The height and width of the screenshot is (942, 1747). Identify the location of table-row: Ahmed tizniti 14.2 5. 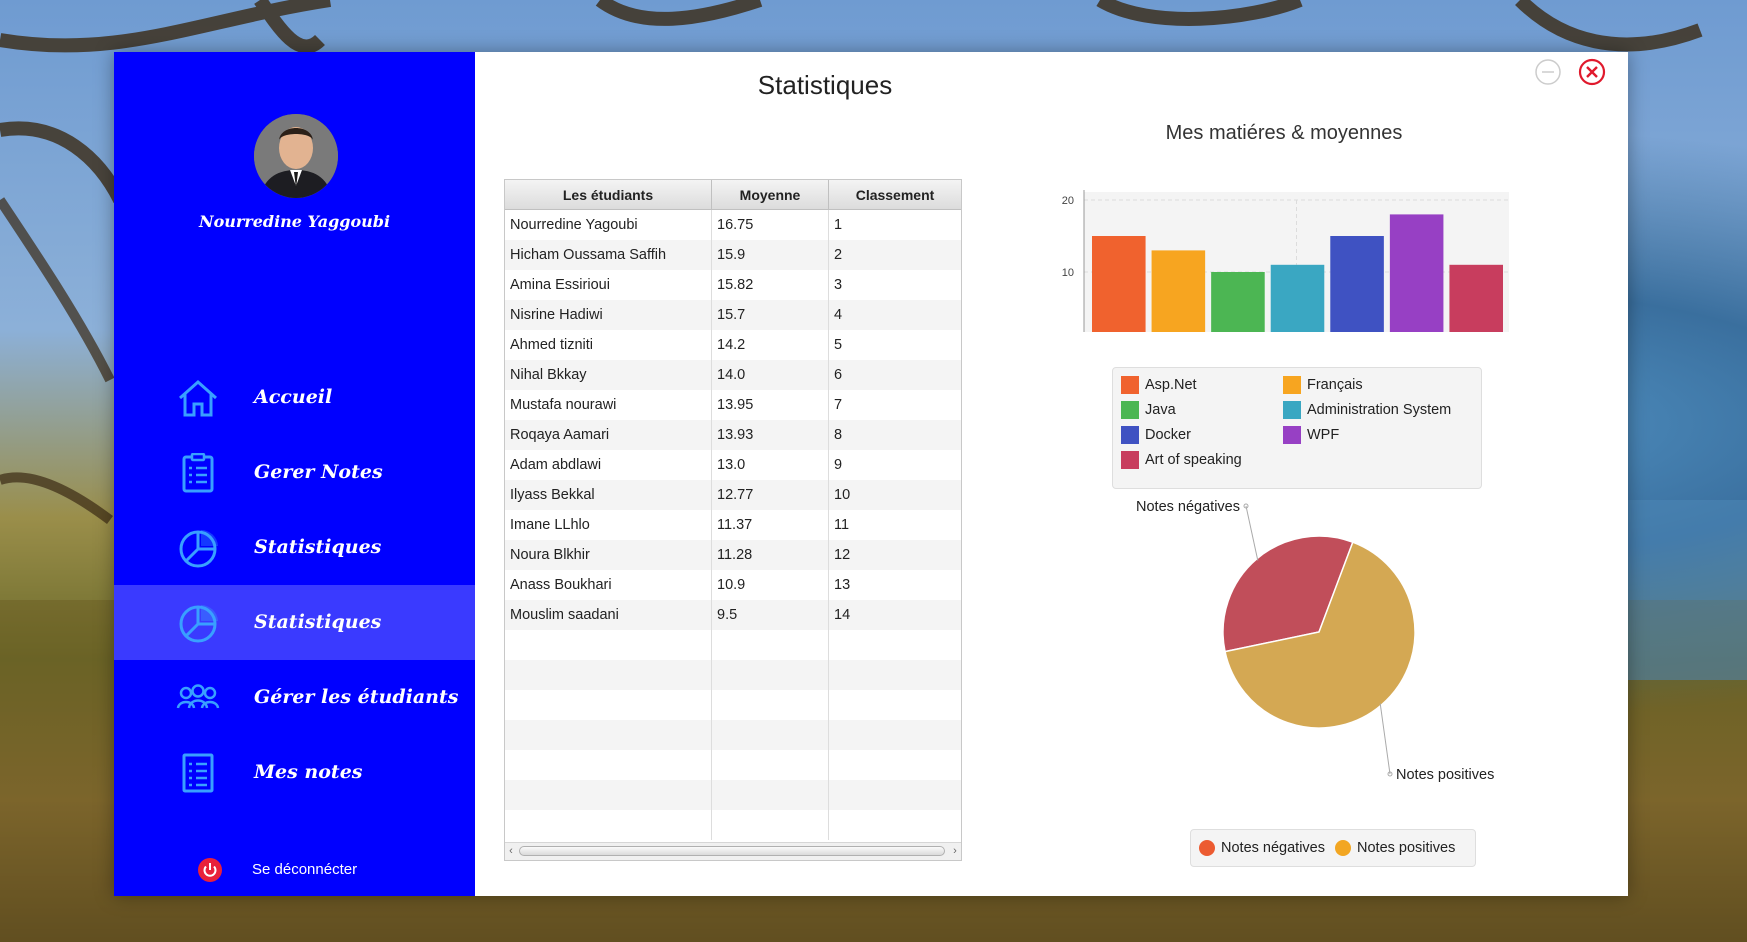
(733, 345).